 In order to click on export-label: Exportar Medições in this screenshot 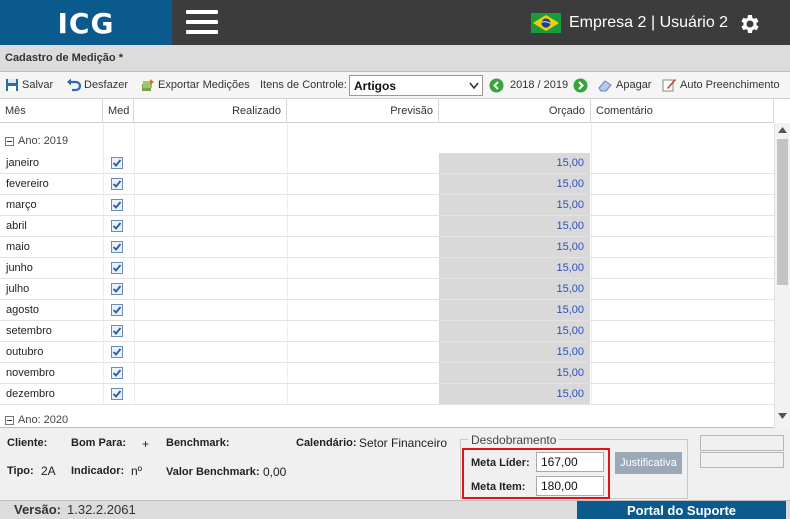, I will do `click(204, 85)`.